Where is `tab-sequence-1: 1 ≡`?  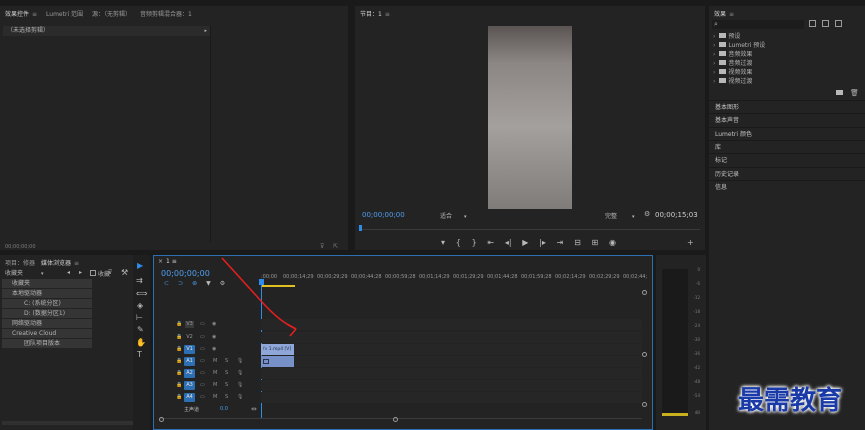 tab-sequence-1: 1 ≡ is located at coordinates (171, 261).